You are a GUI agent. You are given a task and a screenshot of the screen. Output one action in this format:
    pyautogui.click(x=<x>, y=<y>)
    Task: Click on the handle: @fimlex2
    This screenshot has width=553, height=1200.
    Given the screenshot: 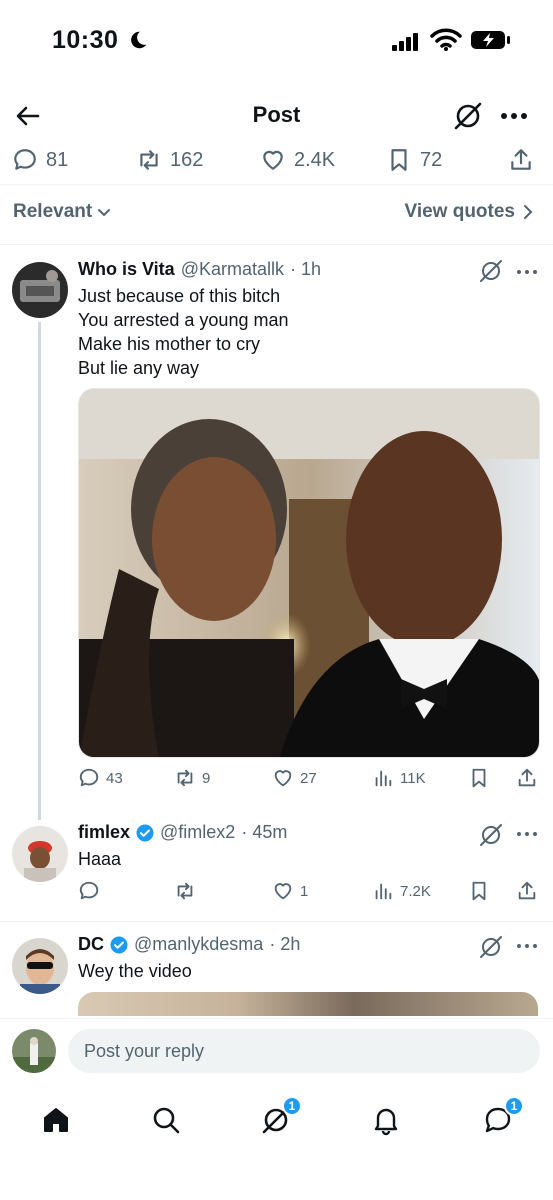 What is the action you would take?
    pyautogui.click(x=197, y=832)
    